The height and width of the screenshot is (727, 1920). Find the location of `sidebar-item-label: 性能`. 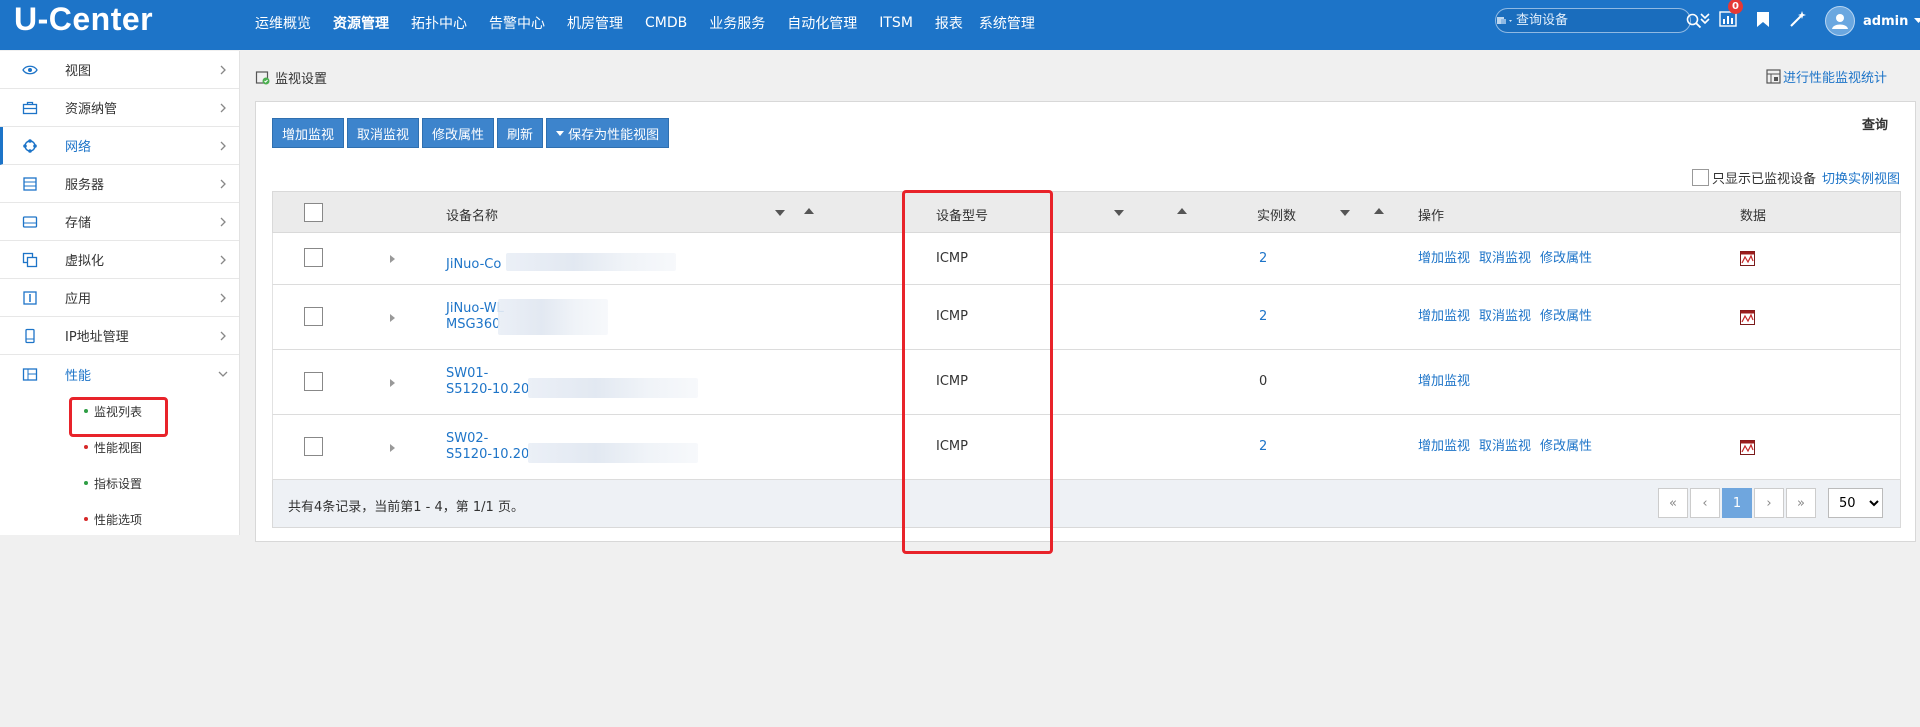

sidebar-item-label: 性能 is located at coordinates (78, 376).